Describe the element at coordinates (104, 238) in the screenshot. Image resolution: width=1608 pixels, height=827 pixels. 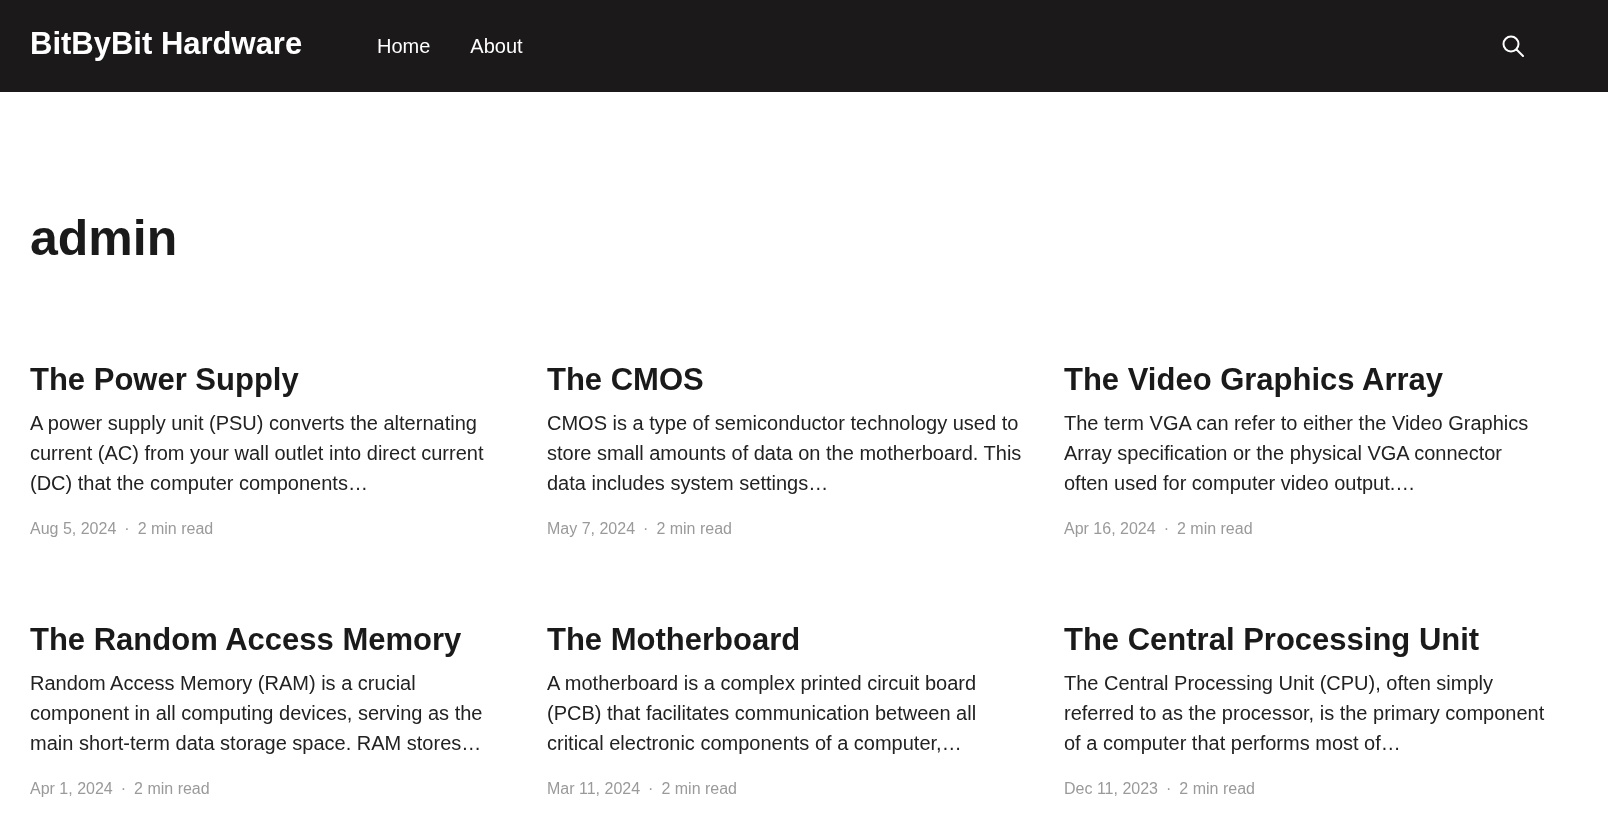
I see `page-title: admin` at that location.